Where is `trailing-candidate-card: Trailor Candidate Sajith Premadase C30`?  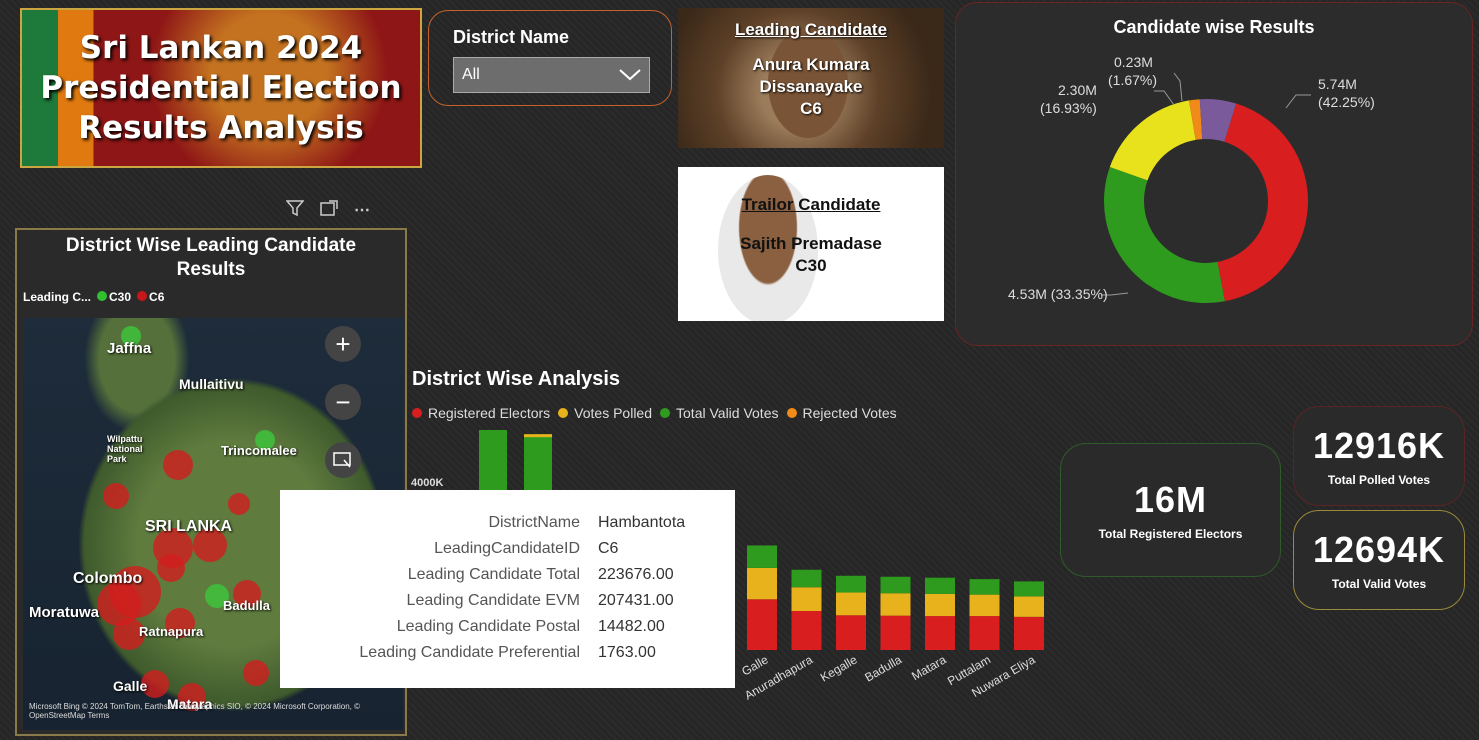 trailing-candidate-card: Trailor Candidate Sajith Premadase C30 is located at coordinates (811, 244).